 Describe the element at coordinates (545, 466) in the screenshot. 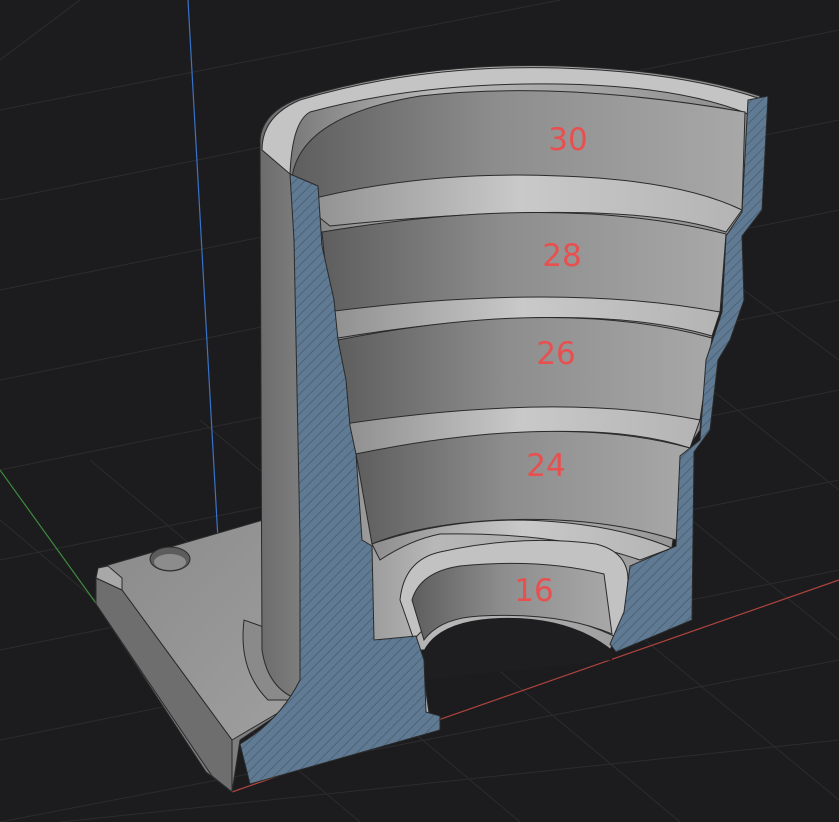

I see `step-label-24: 24` at that location.